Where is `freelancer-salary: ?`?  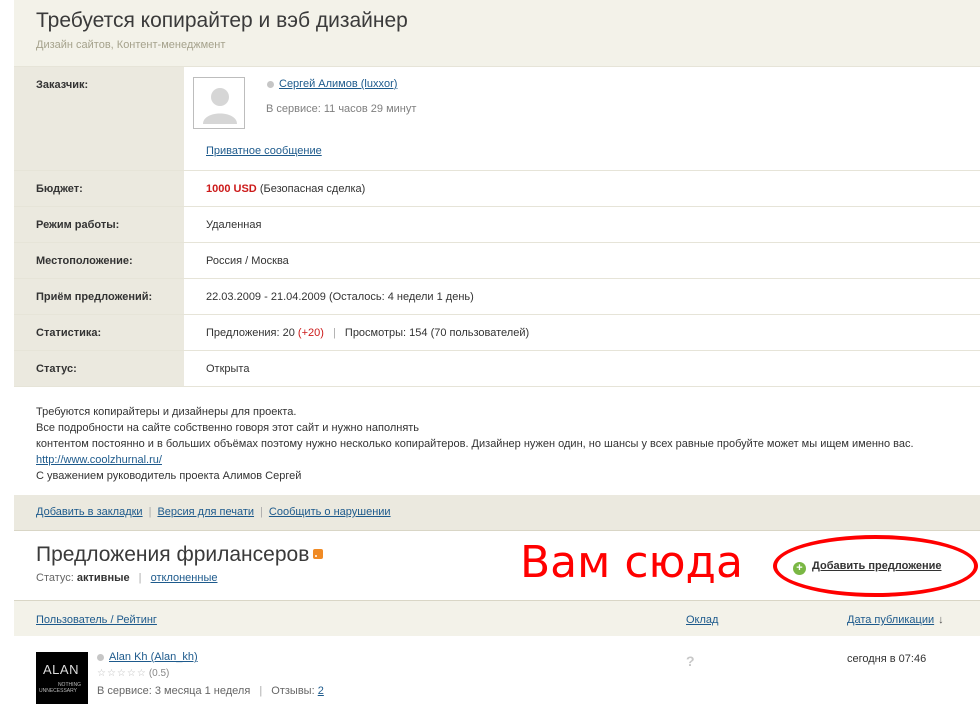
freelancer-salary: ? is located at coordinates (690, 661).